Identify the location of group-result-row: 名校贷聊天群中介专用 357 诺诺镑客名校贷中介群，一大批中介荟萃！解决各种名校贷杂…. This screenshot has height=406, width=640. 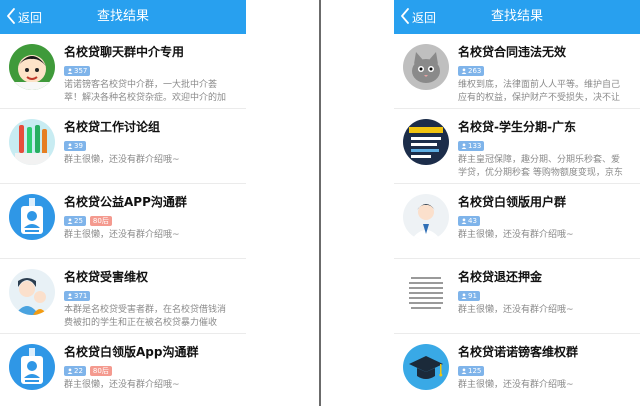
(123, 71).